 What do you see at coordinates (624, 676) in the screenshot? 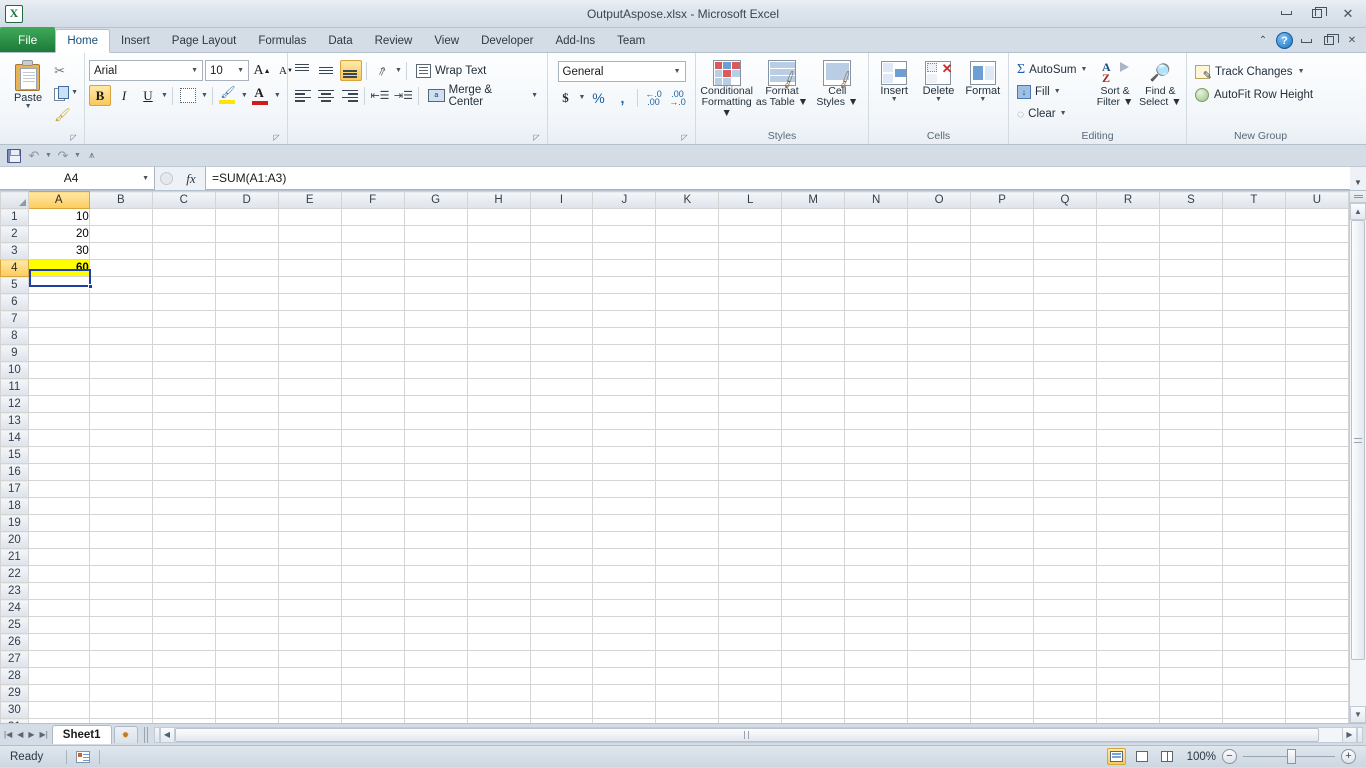
I see `cell-J28` at bounding box center [624, 676].